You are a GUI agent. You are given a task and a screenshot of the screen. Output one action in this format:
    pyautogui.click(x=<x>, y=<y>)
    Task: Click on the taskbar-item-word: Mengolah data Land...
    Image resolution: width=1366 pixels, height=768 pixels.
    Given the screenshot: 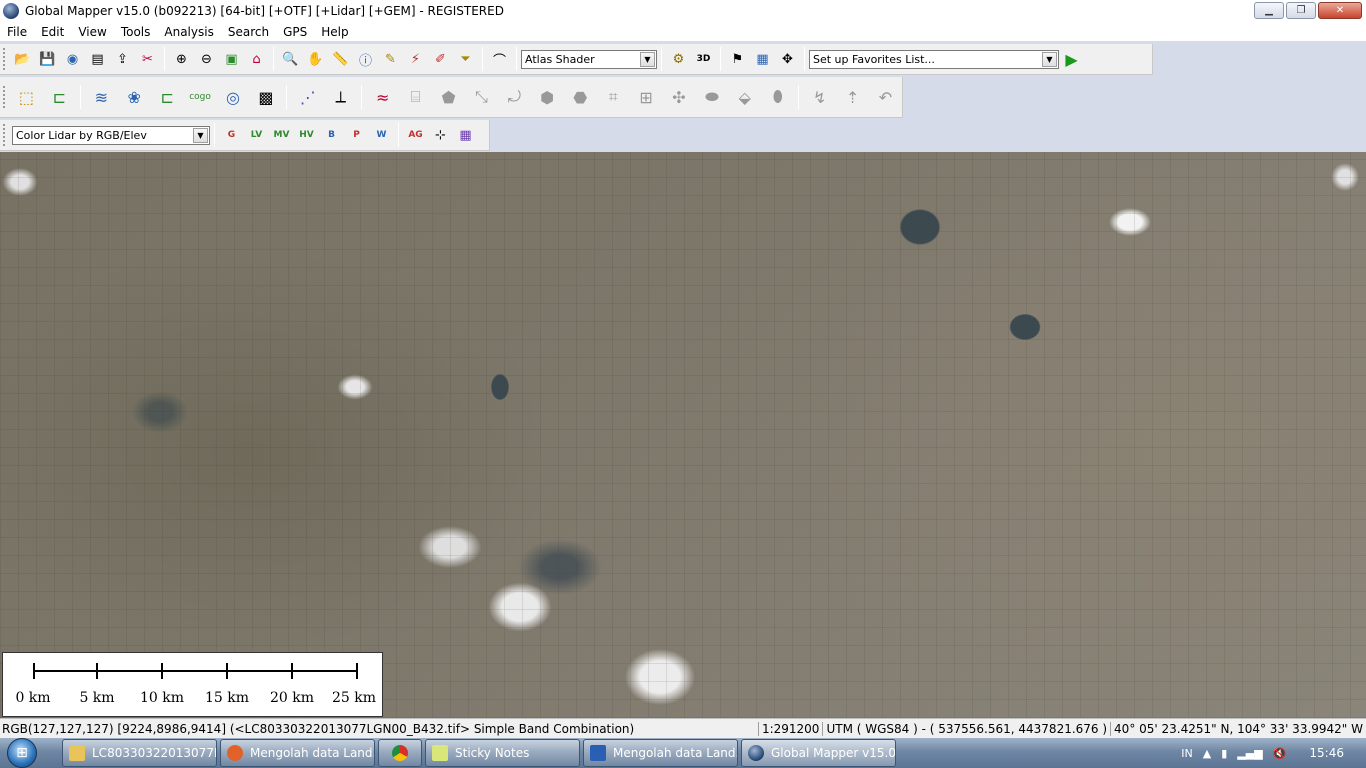 What is the action you would take?
    pyautogui.click(x=660, y=753)
    